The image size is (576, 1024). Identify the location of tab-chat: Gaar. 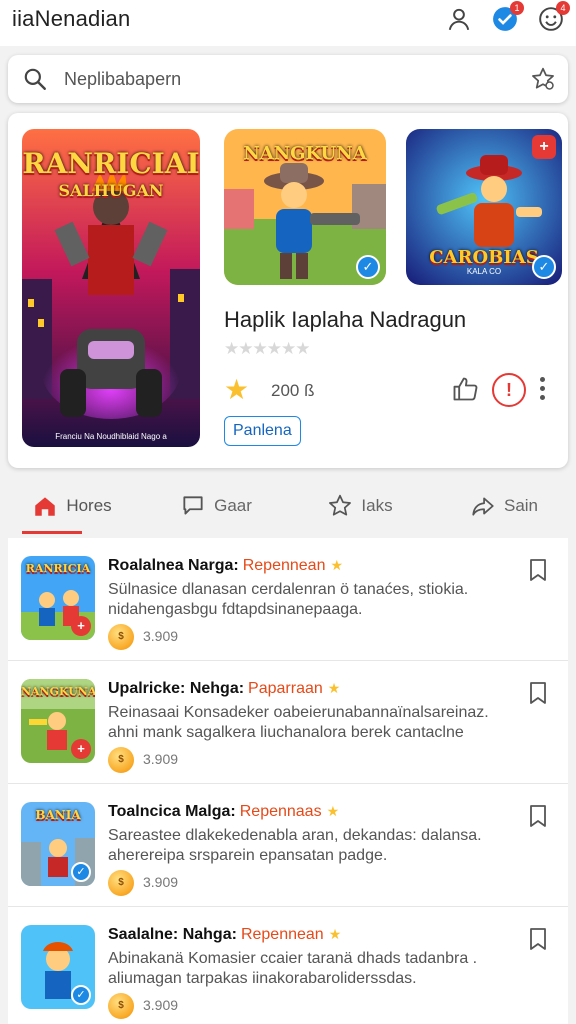
(216, 506).